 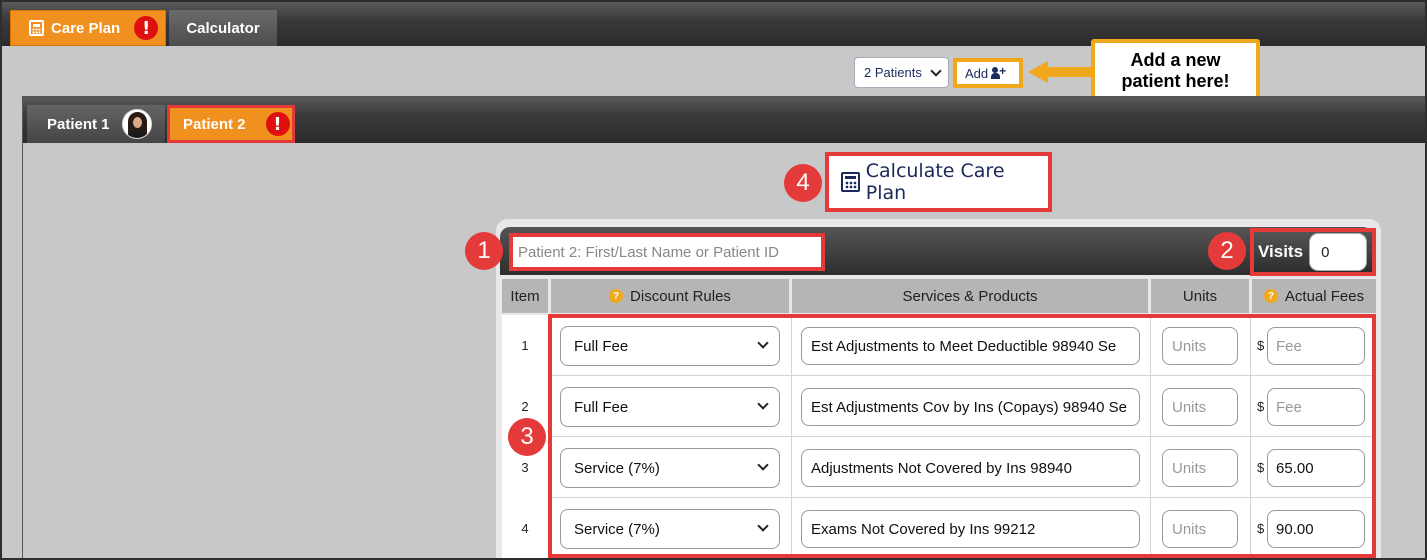 I want to click on tab-patient-2-label: Patient 2, so click(x=214, y=124).